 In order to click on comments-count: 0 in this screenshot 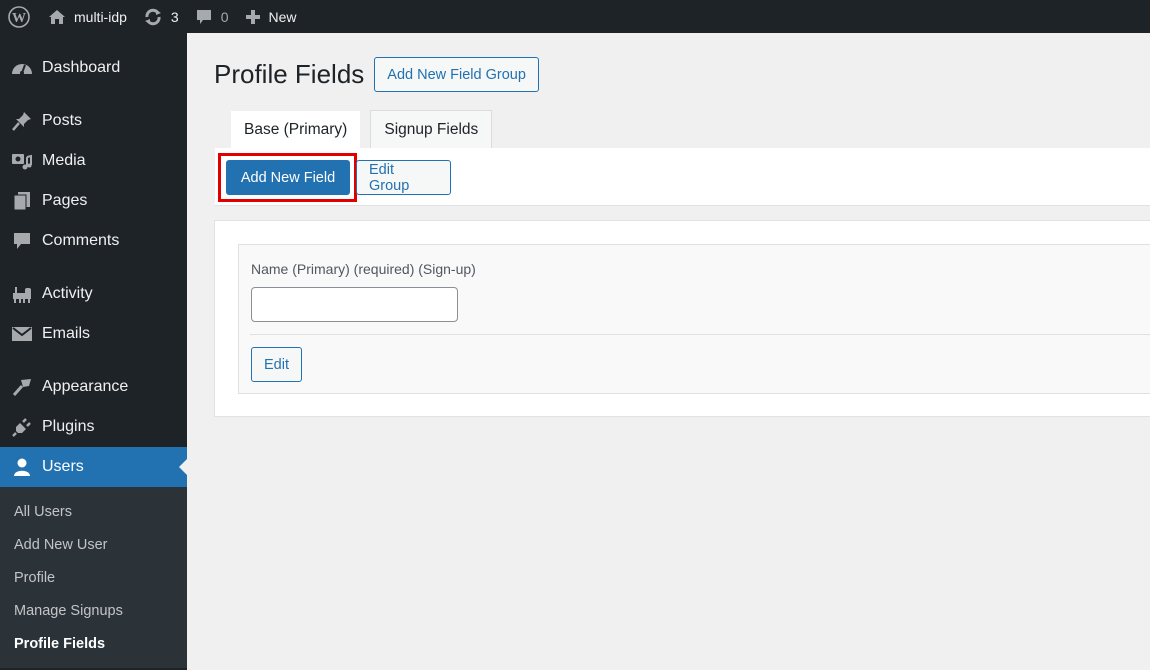, I will do `click(224, 16)`.